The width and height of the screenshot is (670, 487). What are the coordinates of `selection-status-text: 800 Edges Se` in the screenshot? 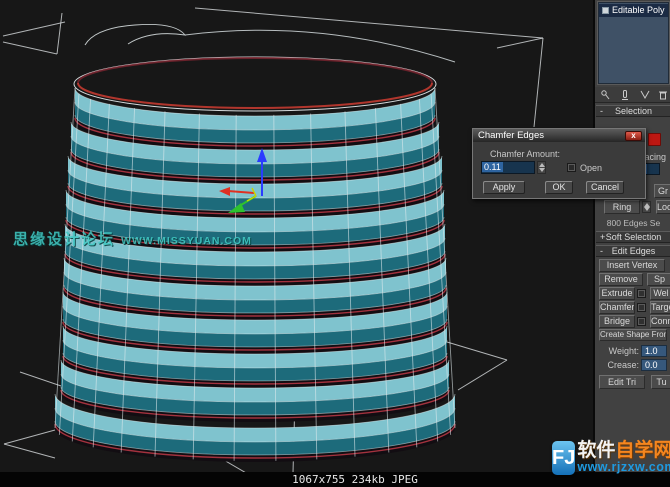 It's located at (633, 223).